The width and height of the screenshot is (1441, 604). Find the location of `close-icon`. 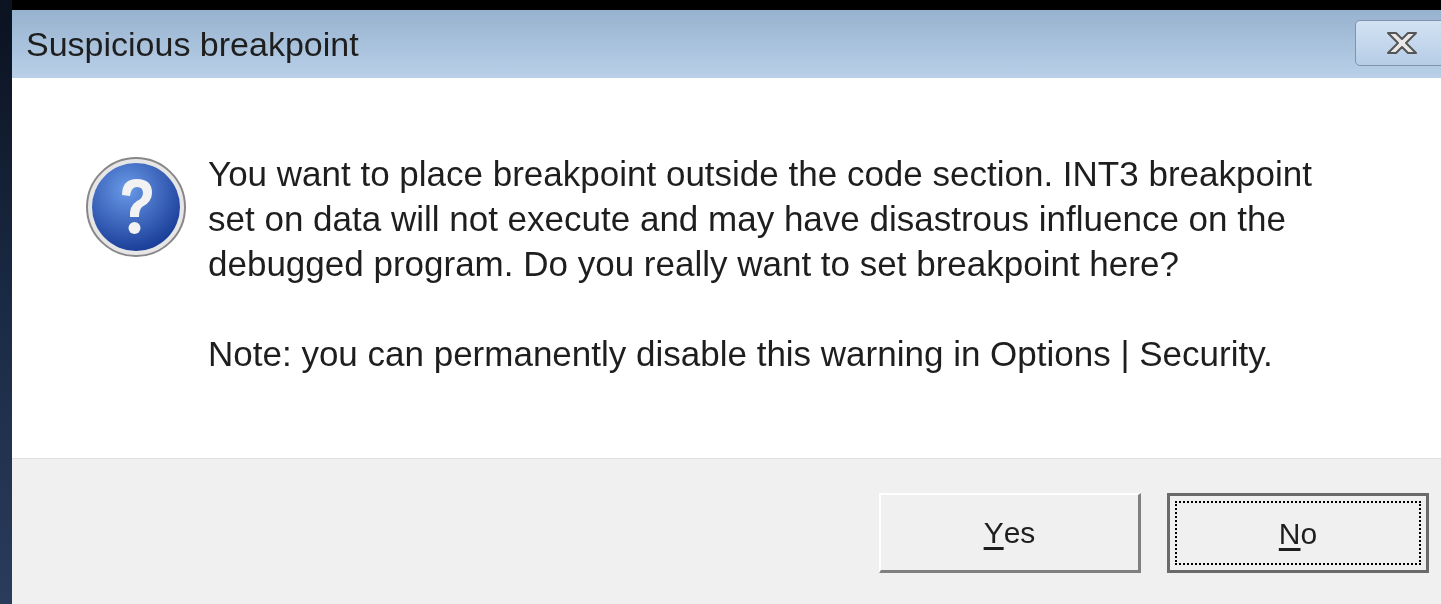

close-icon is located at coordinates (1402, 43).